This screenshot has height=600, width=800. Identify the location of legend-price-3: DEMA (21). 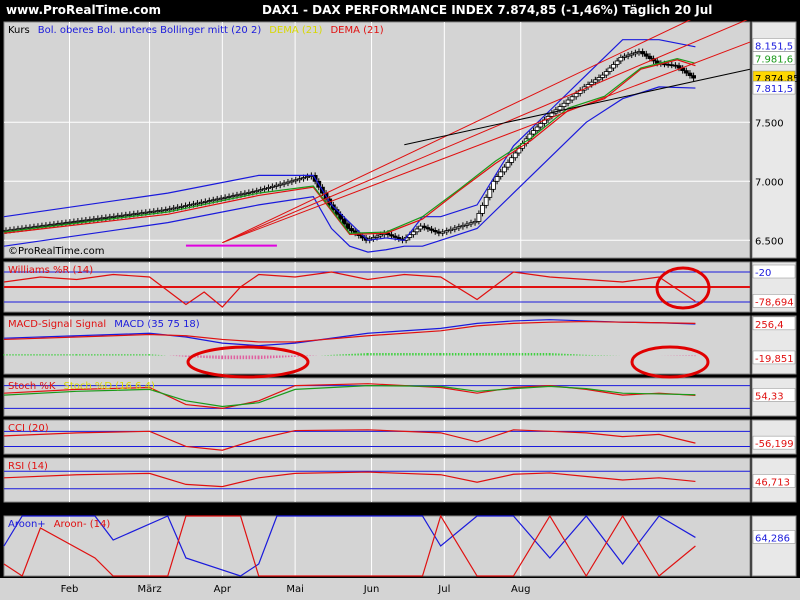
(356, 30).